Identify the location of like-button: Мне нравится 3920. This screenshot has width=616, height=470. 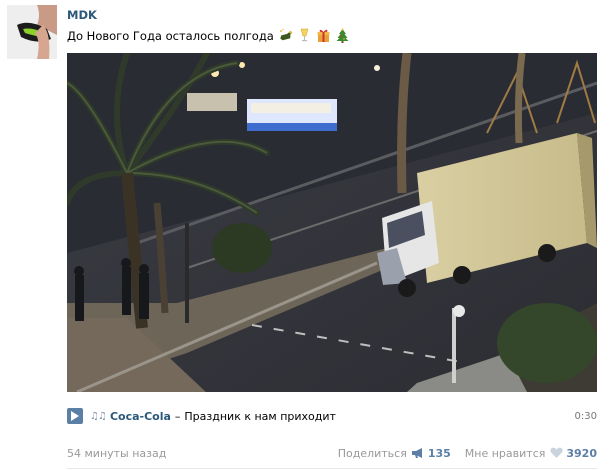
(531, 453).